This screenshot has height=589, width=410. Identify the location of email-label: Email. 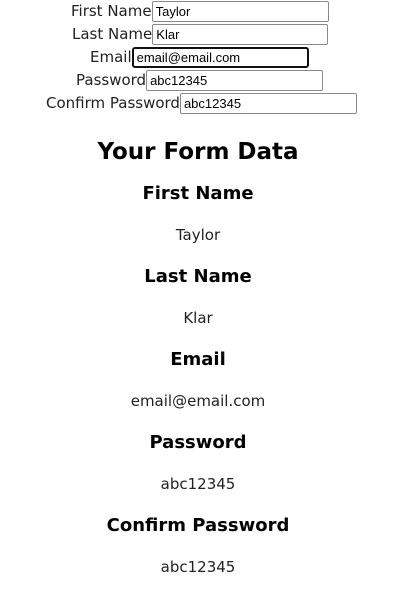
(111, 57).